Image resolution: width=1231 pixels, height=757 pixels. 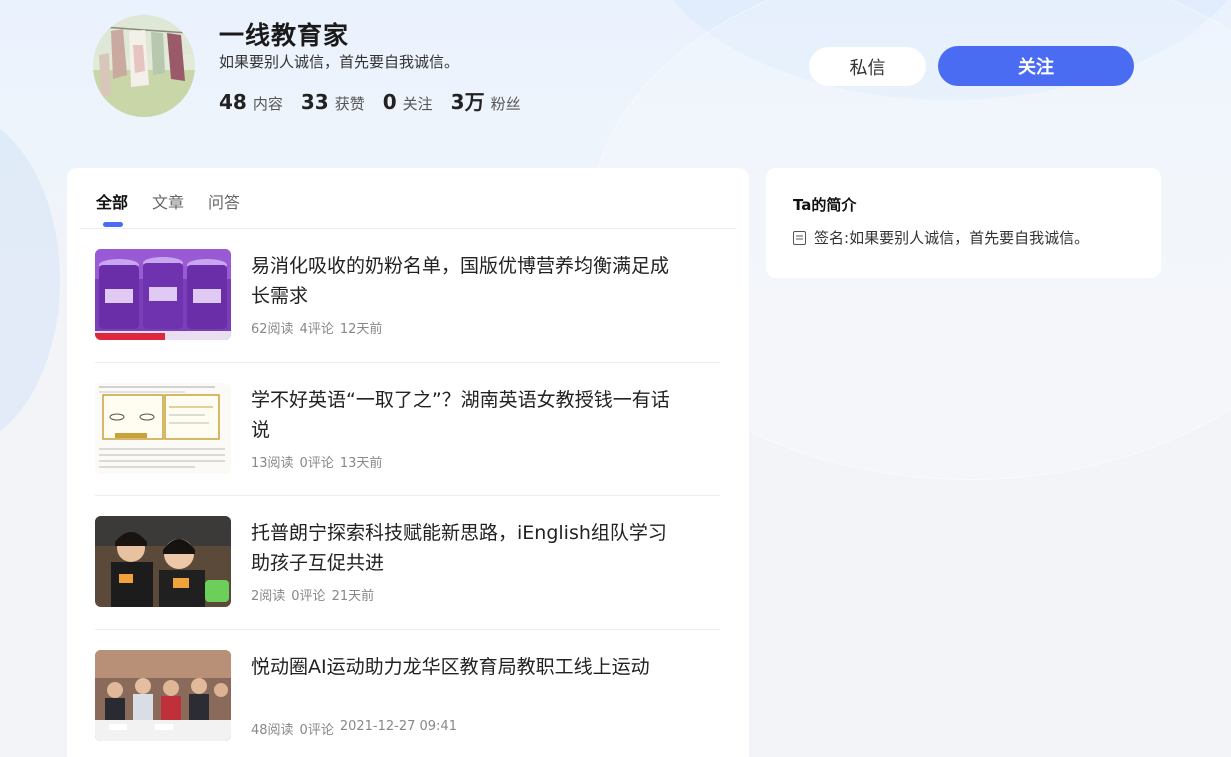 I want to click on intro-sign-label: 签名:, so click(x=832, y=238).